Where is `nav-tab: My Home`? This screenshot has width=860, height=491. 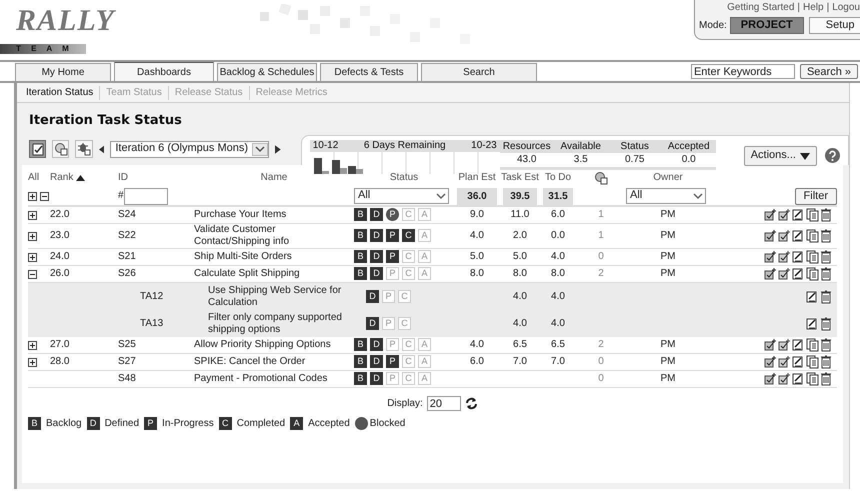
nav-tab: My Home is located at coordinates (63, 72).